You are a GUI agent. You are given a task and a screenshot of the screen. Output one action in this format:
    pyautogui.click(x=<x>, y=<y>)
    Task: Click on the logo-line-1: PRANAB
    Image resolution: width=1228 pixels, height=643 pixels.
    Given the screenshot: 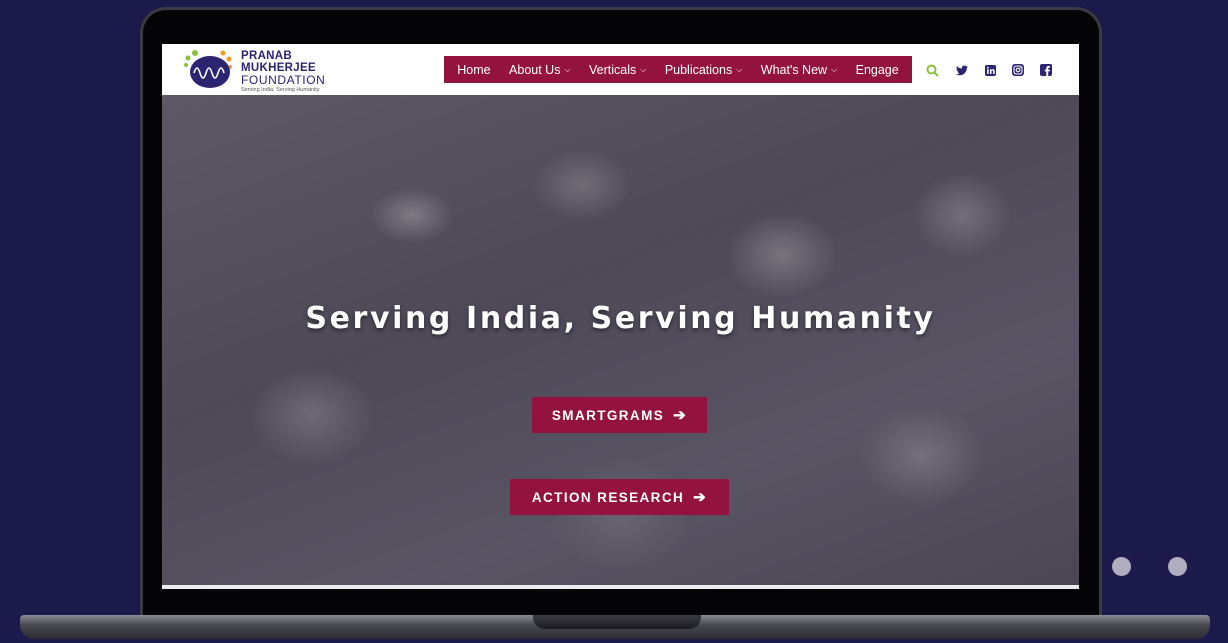 What is the action you would take?
    pyautogui.click(x=266, y=56)
    